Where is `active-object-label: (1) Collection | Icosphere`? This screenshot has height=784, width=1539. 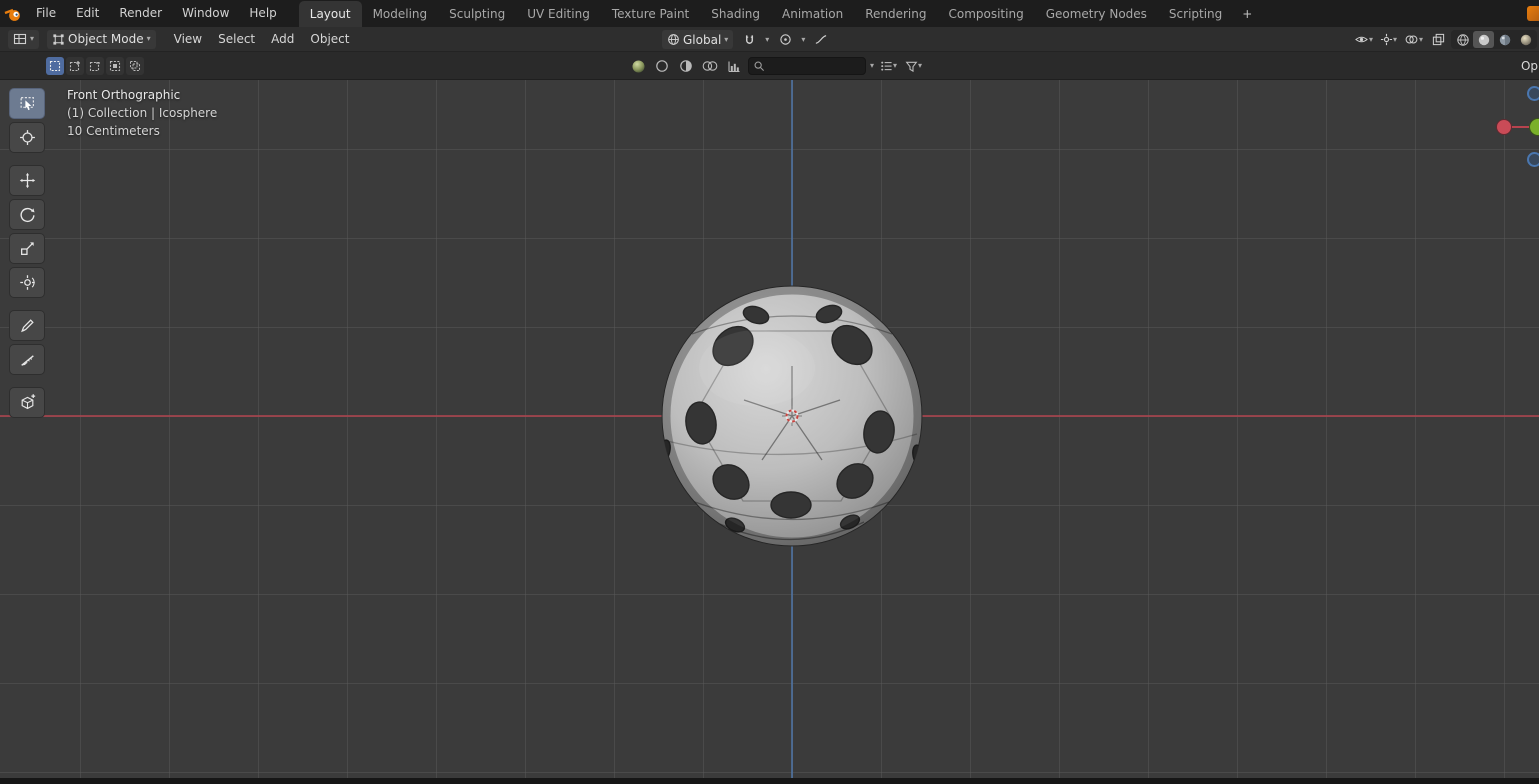
active-object-label: (1) Collection | Icosphere is located at coordinates (142, 113).